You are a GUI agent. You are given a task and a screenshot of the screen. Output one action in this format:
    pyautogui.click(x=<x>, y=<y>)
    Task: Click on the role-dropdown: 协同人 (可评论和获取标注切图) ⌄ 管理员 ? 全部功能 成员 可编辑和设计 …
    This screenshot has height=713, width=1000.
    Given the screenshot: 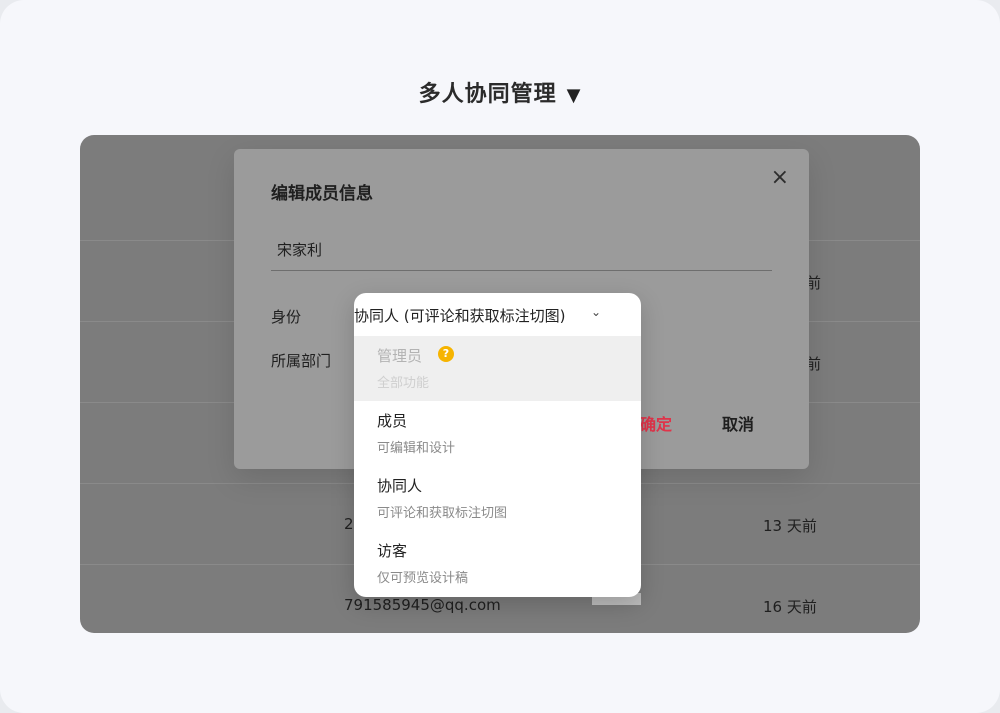 What is the action you would take?
    pyautogui.click(x=497, y=445)
    